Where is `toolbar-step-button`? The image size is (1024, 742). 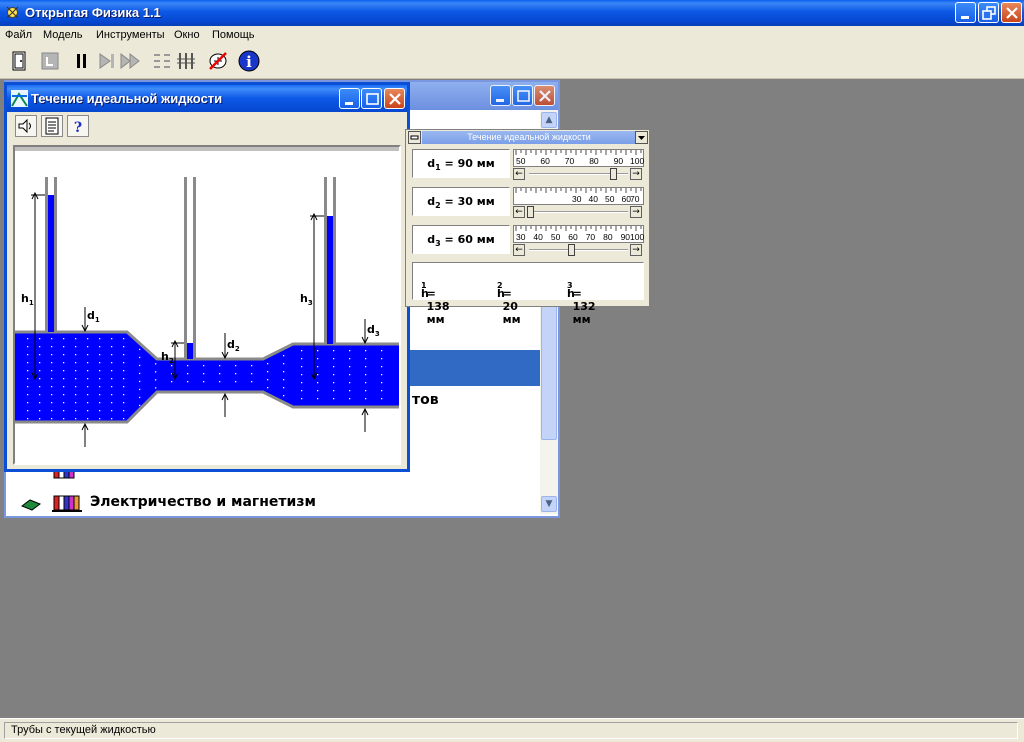 toolbar-step-button is located at coordinates (107, 61).